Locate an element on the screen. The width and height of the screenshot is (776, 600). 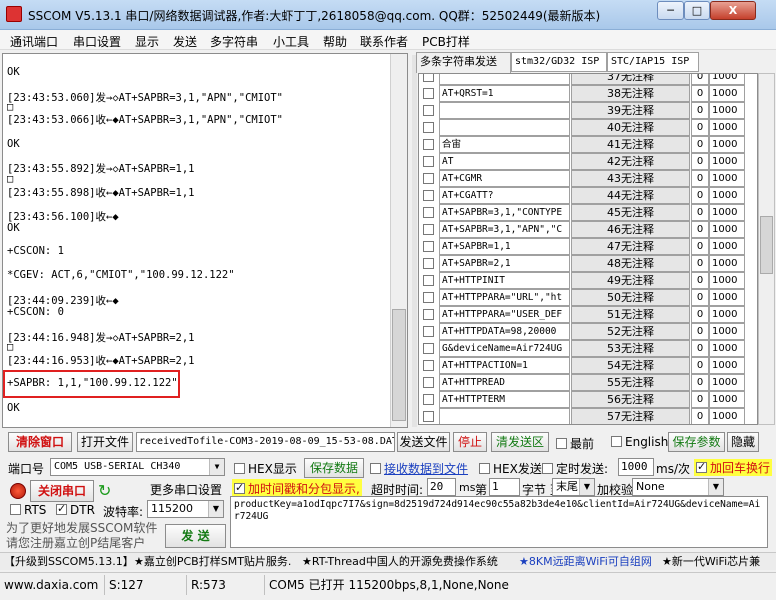
clear-window-button: 清除窗口 is located at coordinates (40, 442).